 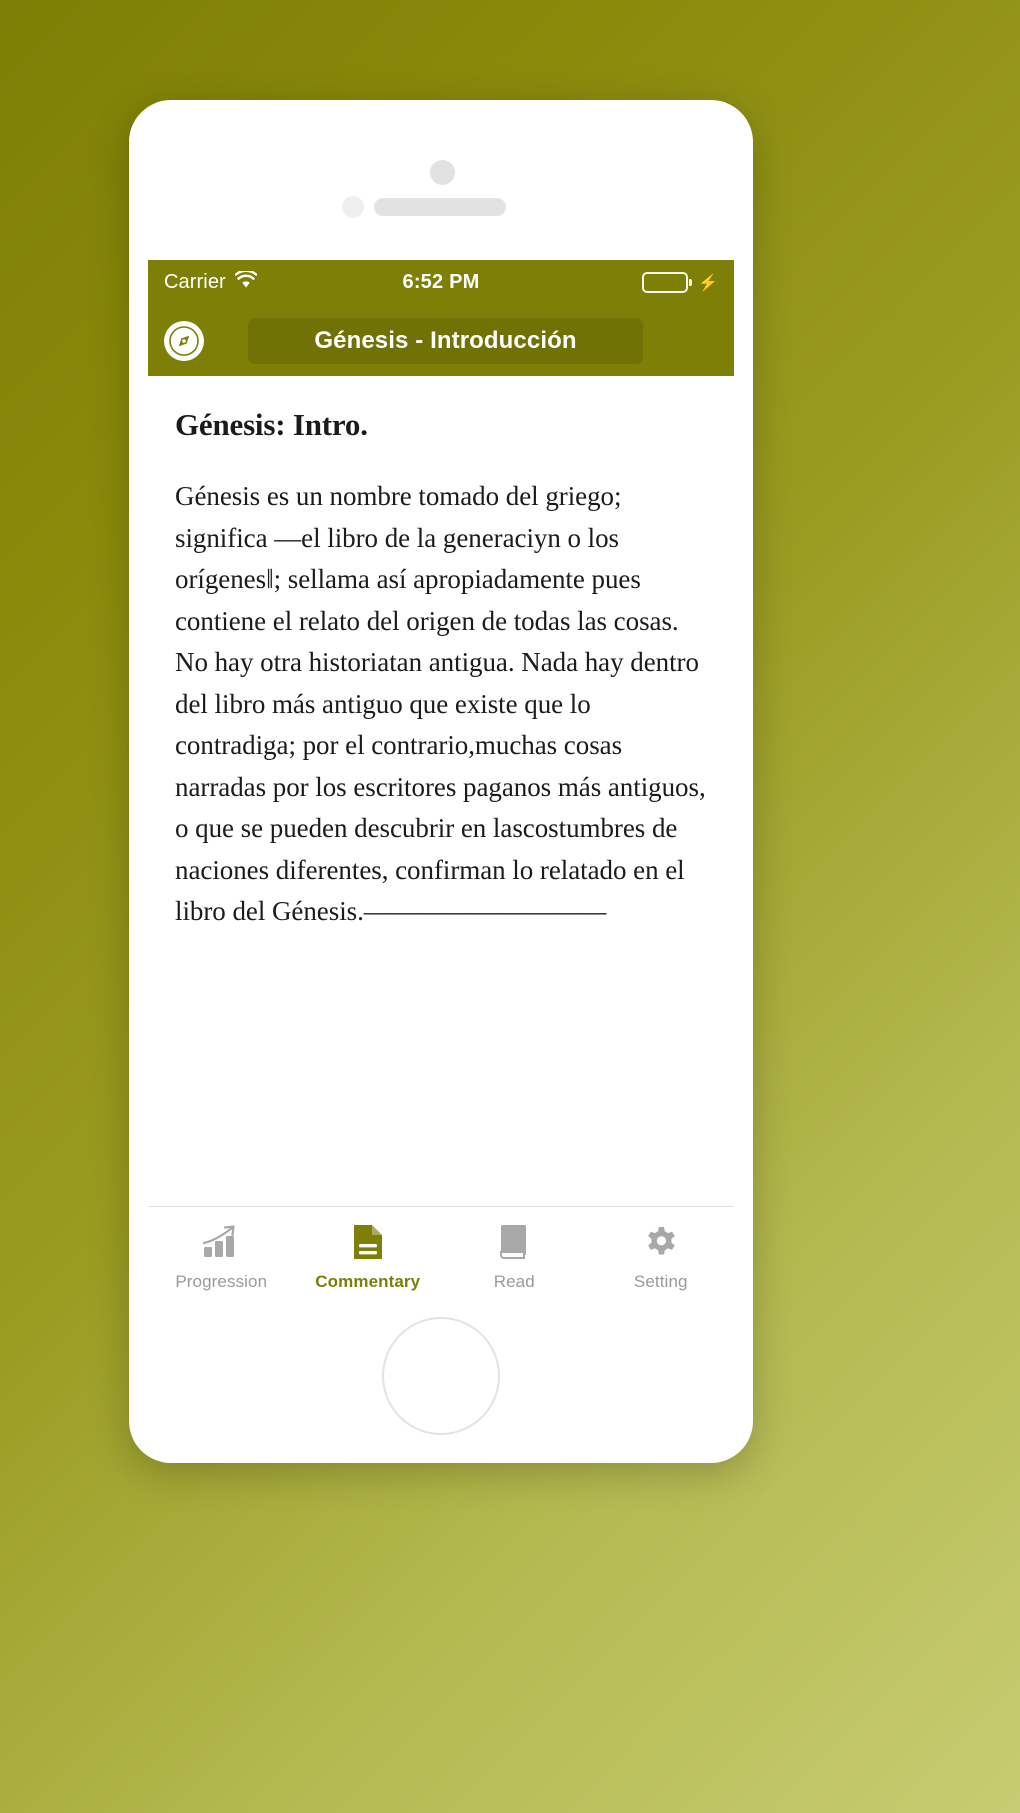 What do you see at coordinates (661, 1242) in the screenshot?
I see `gear-icon` at bounding box center [661, 1242].